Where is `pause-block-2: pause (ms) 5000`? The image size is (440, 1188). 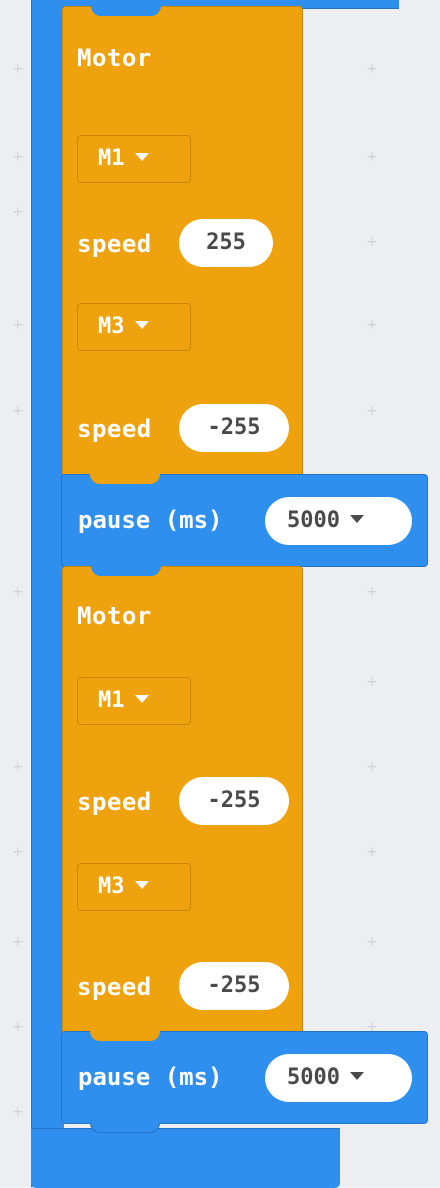
pause-block-2: pause (ms) 5000 is located at coordinates (244, 1082).